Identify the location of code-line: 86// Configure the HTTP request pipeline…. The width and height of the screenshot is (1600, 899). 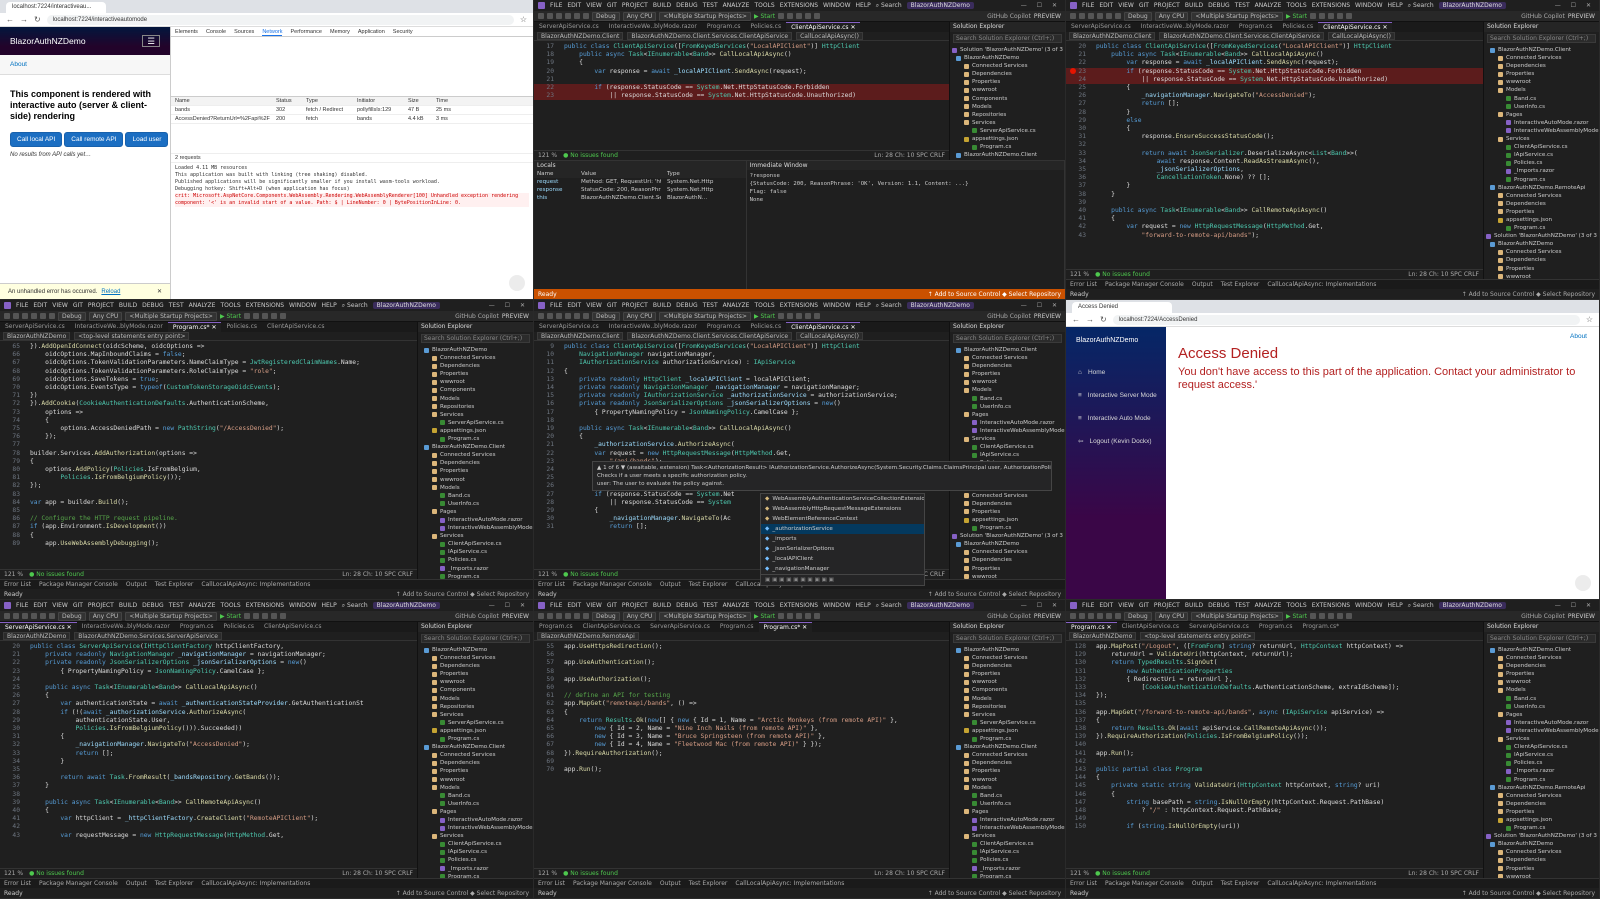
(208, 519).